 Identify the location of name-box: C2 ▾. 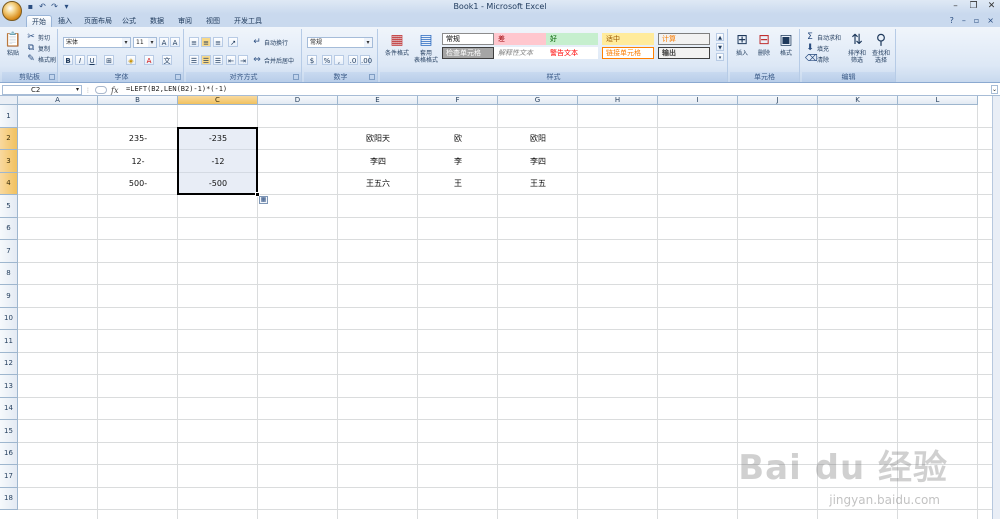
(42, 90).